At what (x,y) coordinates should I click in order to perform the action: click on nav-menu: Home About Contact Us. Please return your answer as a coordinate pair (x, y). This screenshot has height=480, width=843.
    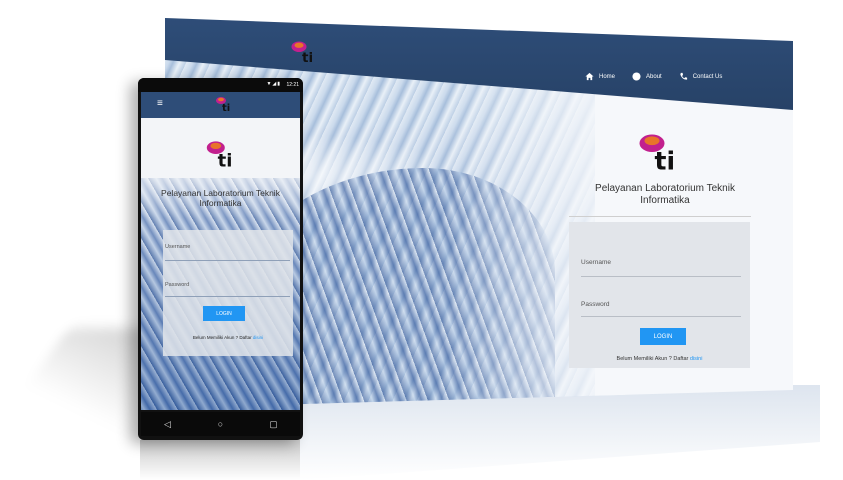
    Looking at the image, I should click on (658, 76).